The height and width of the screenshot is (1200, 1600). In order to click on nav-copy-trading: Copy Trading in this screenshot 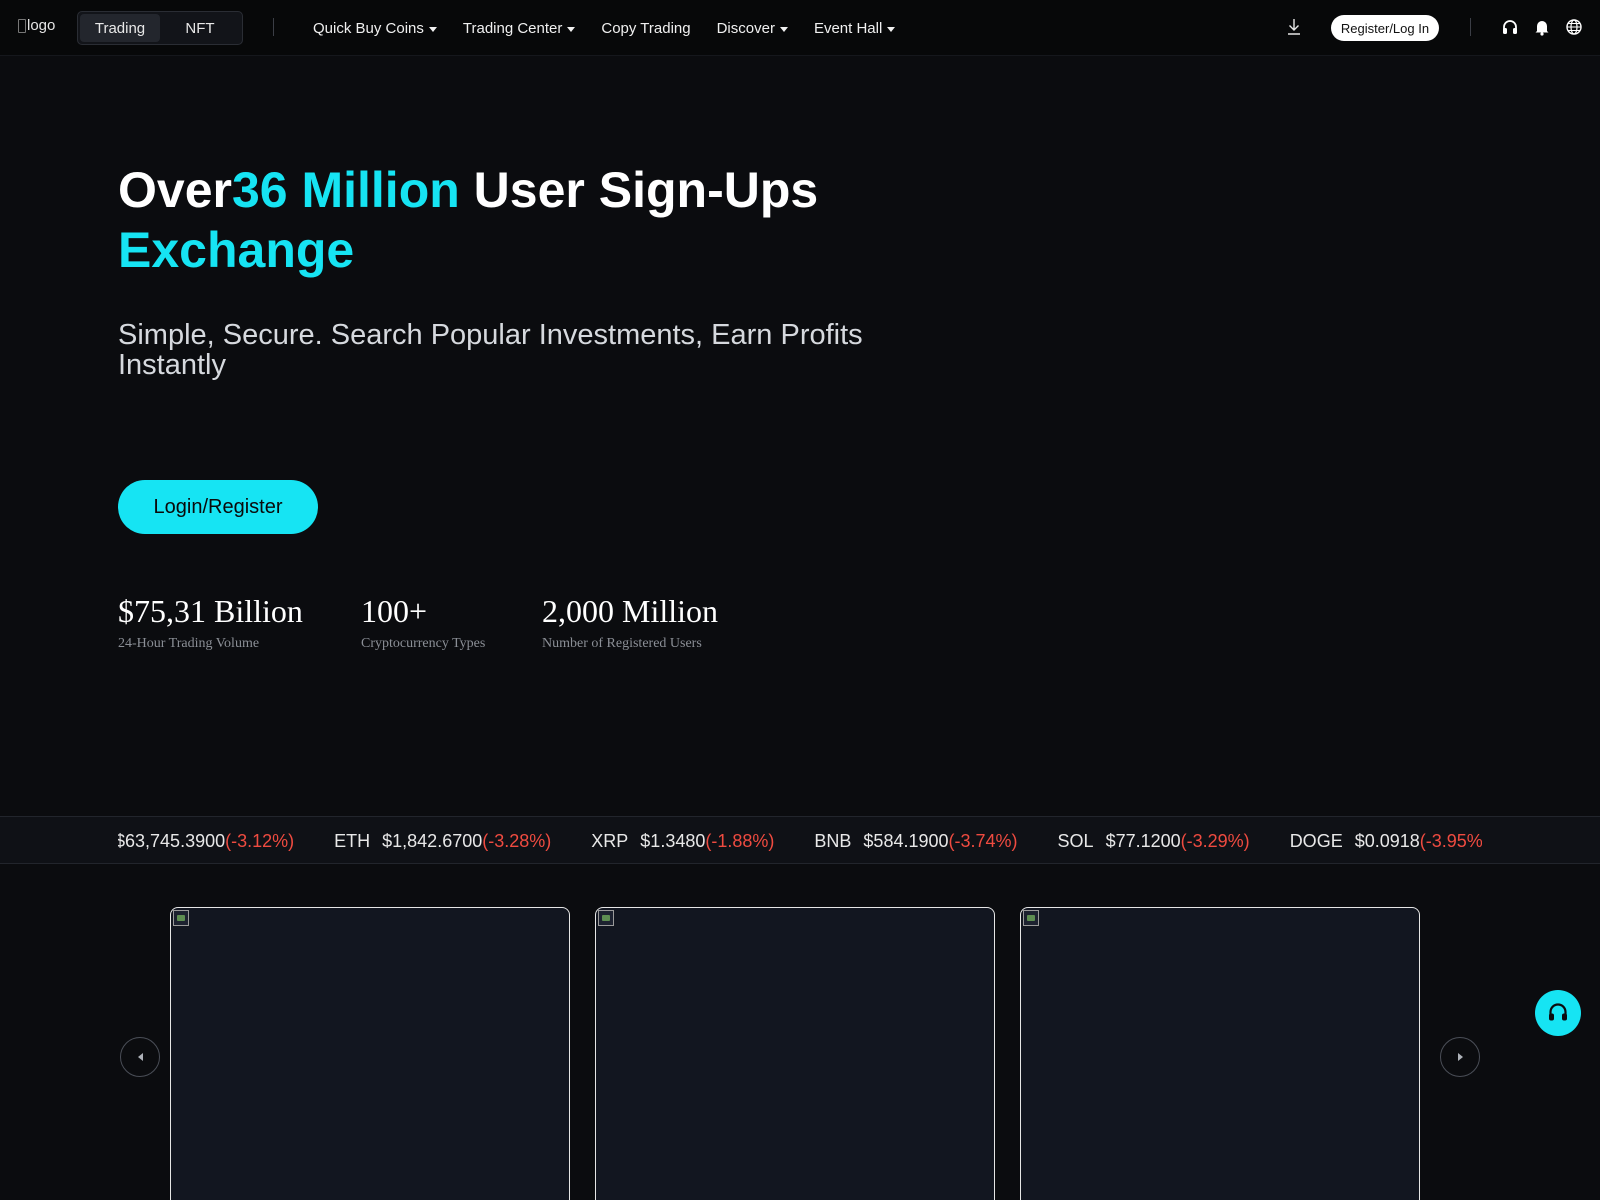, I will do `click(645, 28)`.